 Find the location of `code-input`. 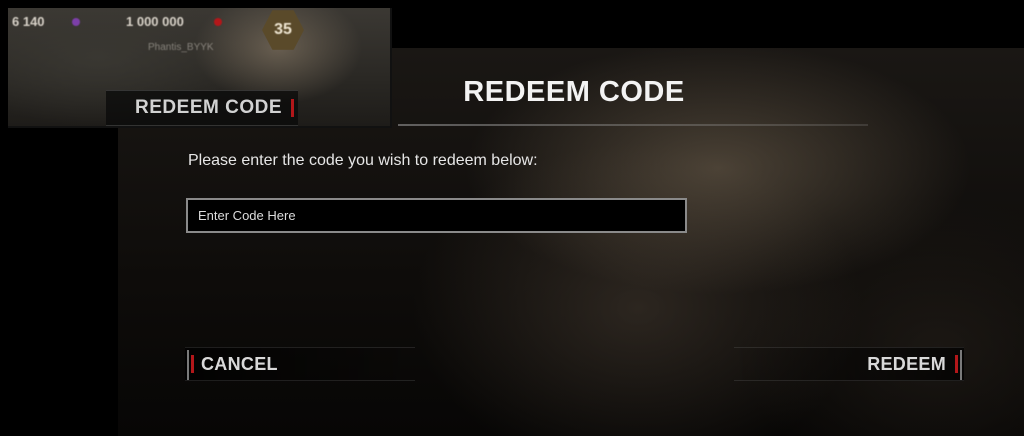

code-input is located at coordinates (436, 215).